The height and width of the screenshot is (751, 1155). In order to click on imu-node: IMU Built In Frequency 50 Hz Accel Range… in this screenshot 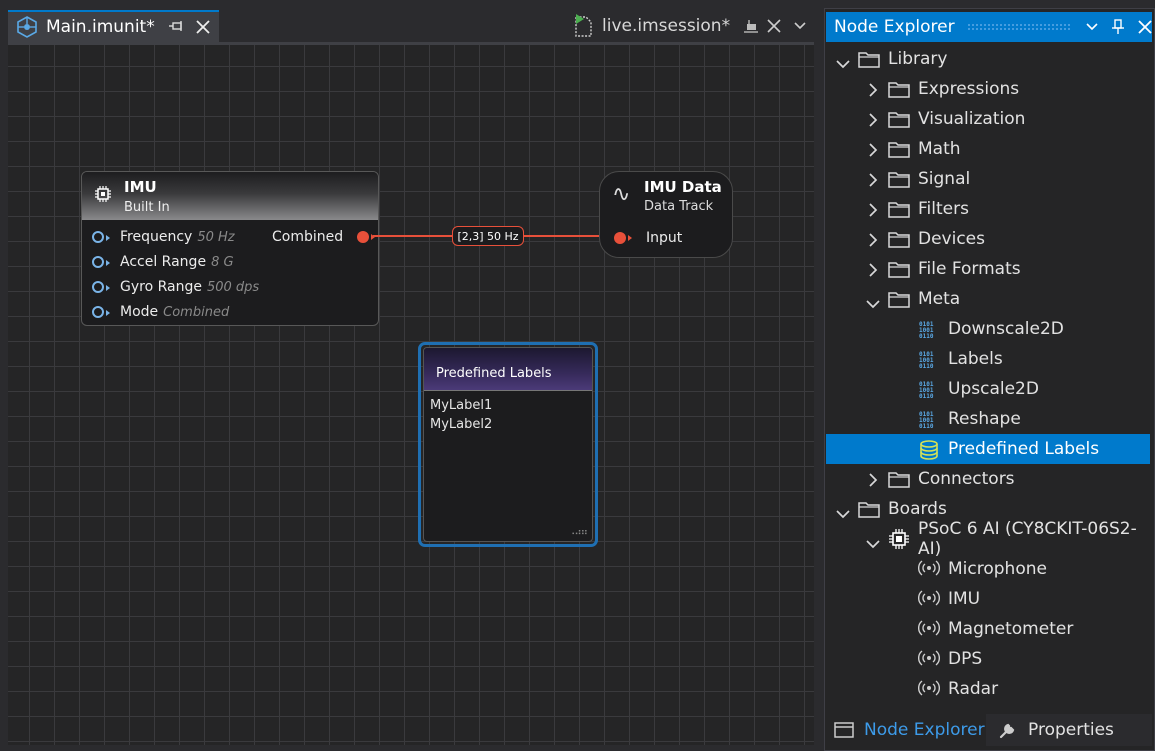, I will do `click(230, 248)`.